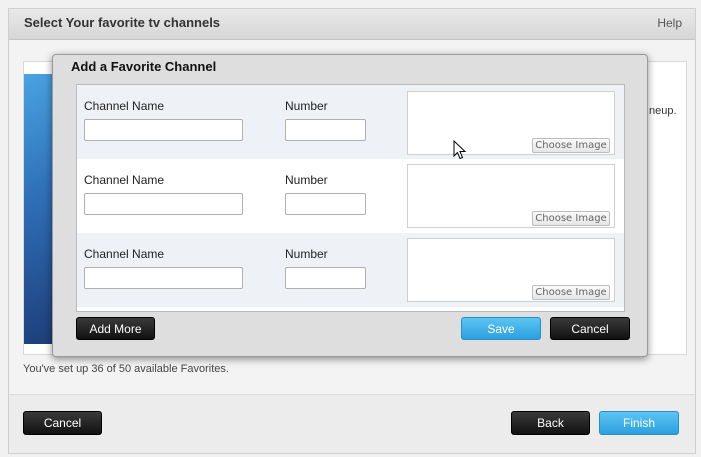 This screenshot has height=457, width=701. I want to click on wizard-cancel-button: Cancel, so click(62, 423).